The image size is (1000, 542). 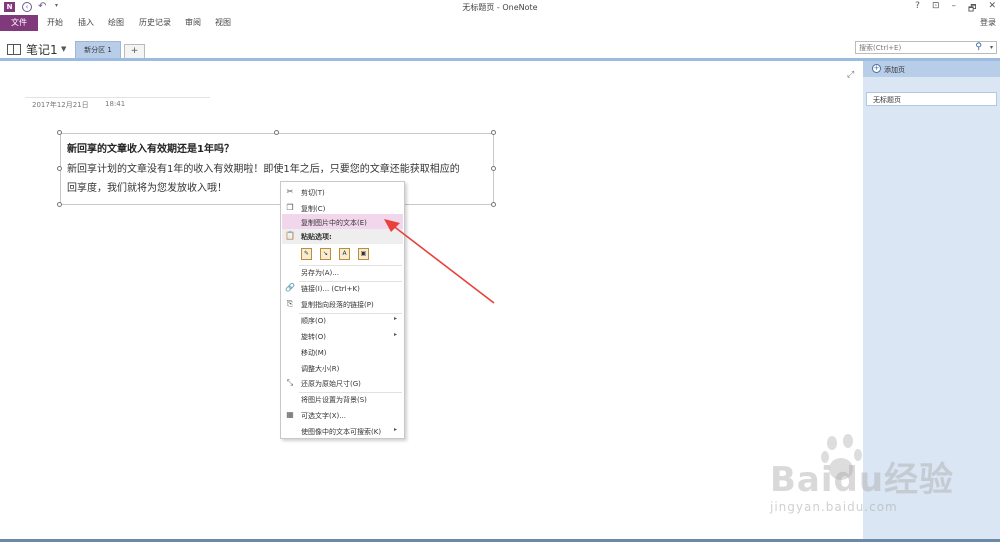 I want to click on menu-item-move: 移动(M), so click(x=342, y=352).